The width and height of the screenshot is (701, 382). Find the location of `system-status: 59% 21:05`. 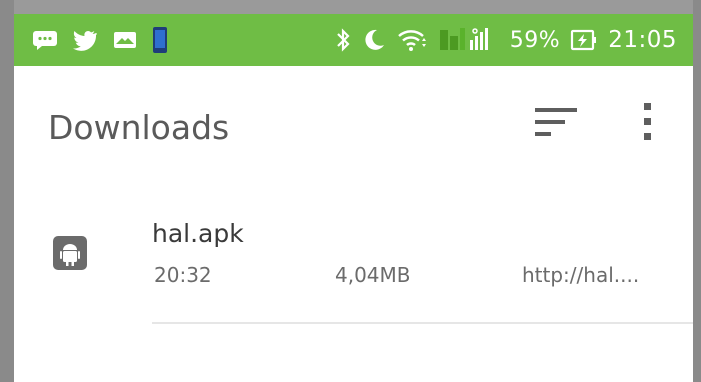

system-status: 59% 21:05 is located at coordinates (505, 40).